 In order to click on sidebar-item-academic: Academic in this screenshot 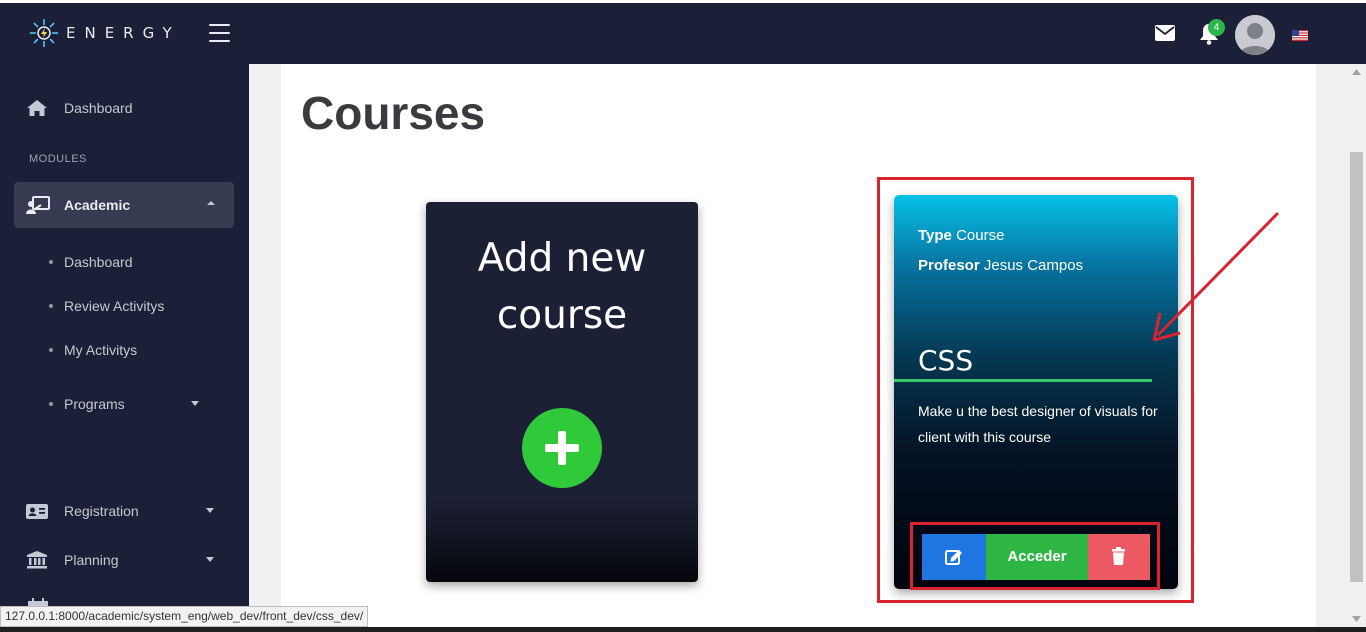, I will do `click(124, 205)`.